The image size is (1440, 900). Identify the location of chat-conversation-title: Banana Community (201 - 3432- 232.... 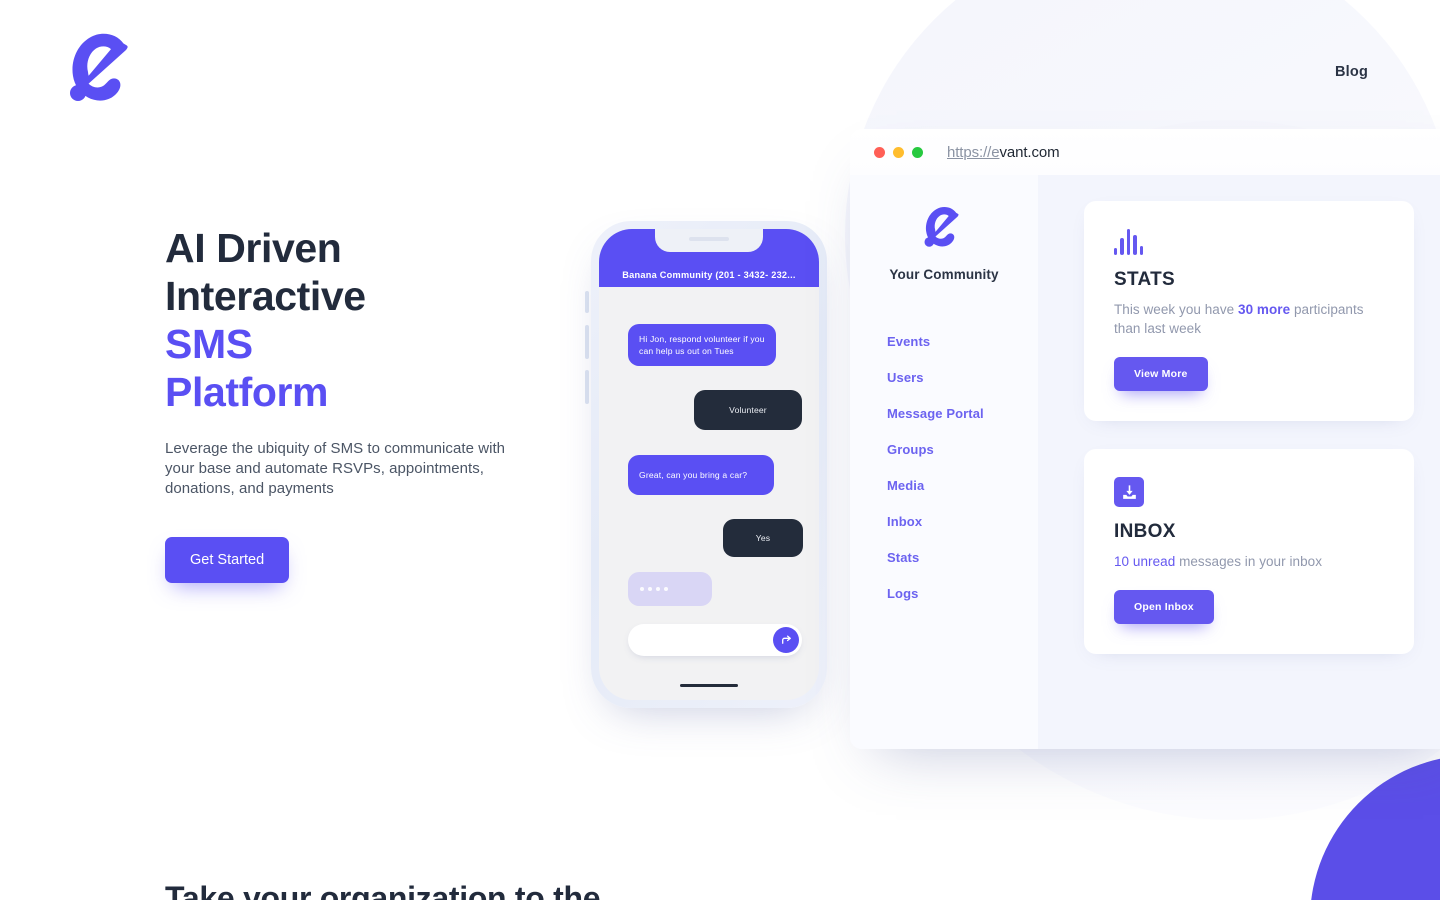
(709, 275).